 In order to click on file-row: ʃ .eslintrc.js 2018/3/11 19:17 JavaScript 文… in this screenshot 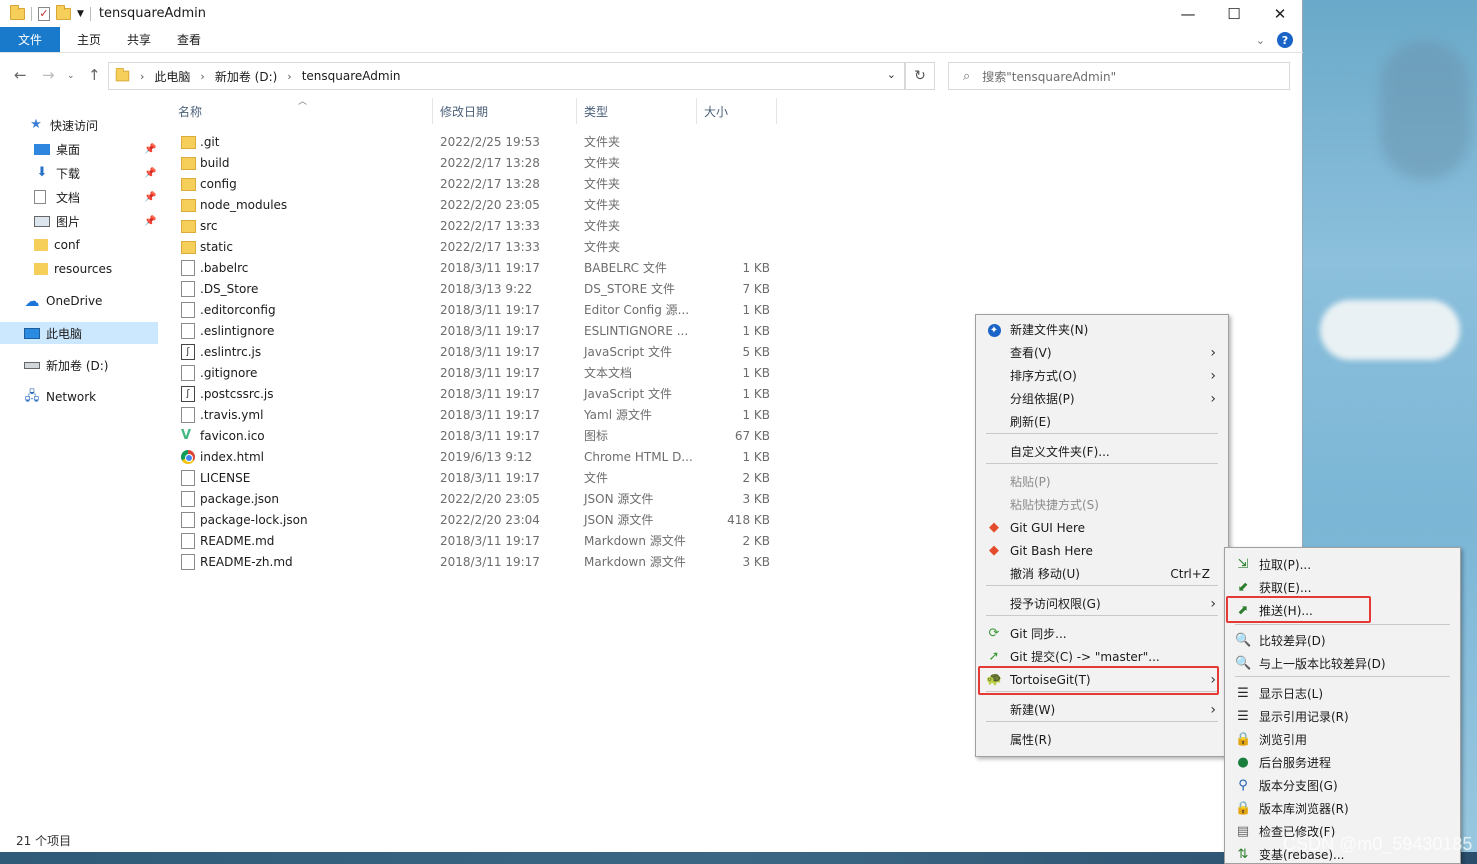, I will do `click(480, 351)`.